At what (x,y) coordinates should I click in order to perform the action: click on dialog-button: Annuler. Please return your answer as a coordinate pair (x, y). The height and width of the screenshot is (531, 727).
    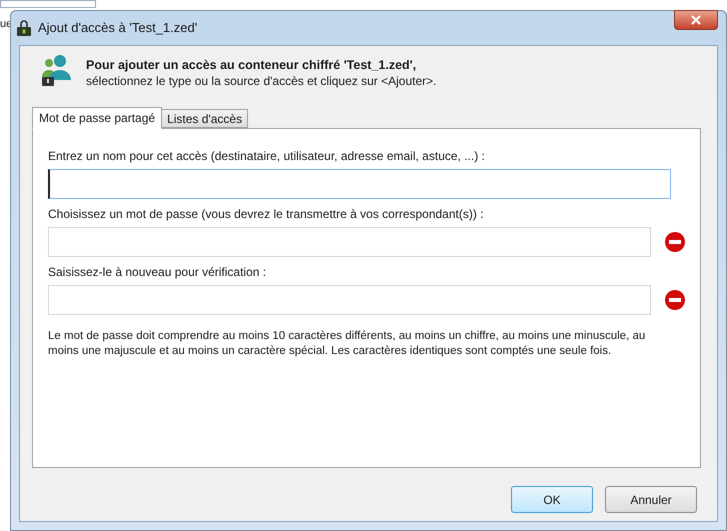
    Looking at the image, I should click on (651, 499).